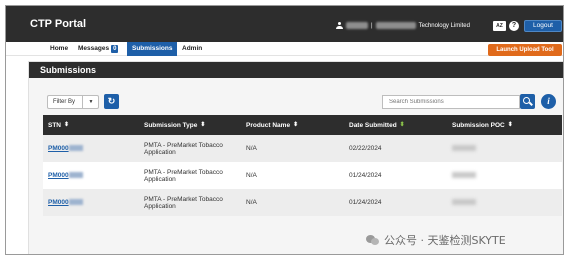 This screenshot has width=570, height=260. I want to click on redacted-user-name, so click(357, 25).